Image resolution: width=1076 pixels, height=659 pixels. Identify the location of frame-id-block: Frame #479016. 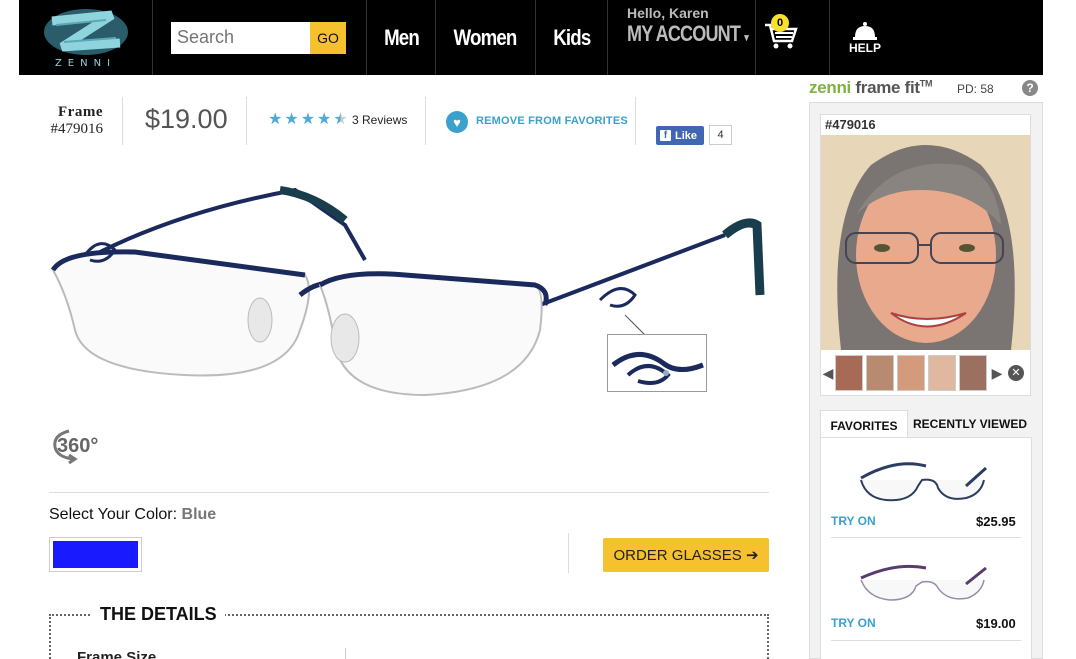
(76, 121).